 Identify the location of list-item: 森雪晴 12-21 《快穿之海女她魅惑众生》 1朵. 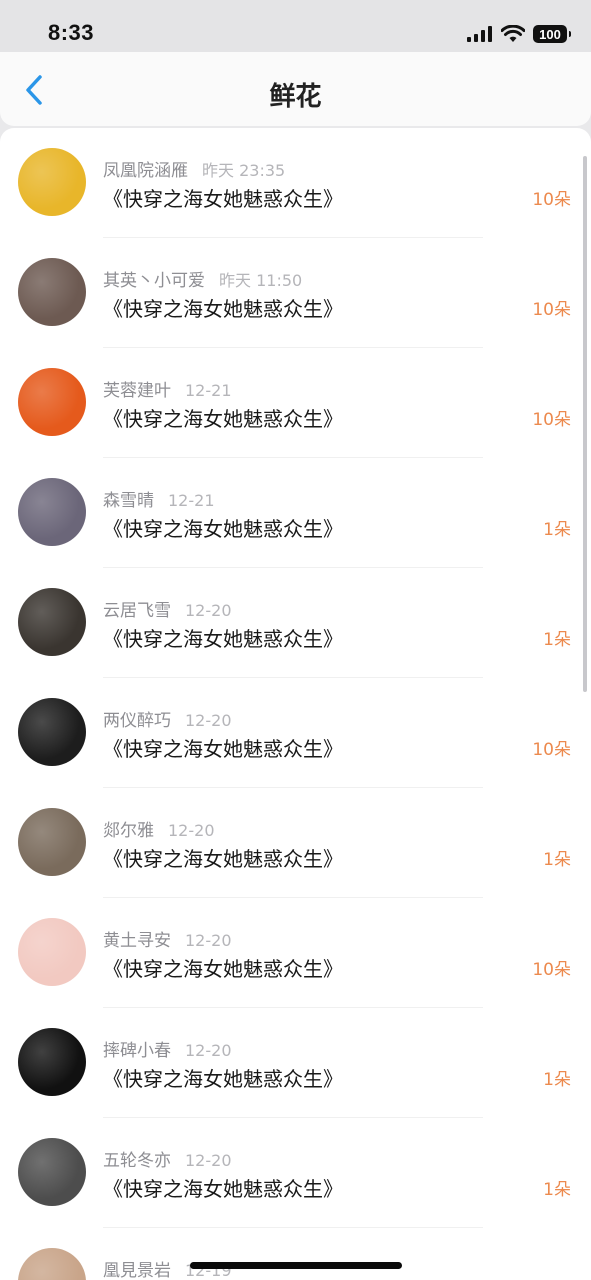
(295, 513).